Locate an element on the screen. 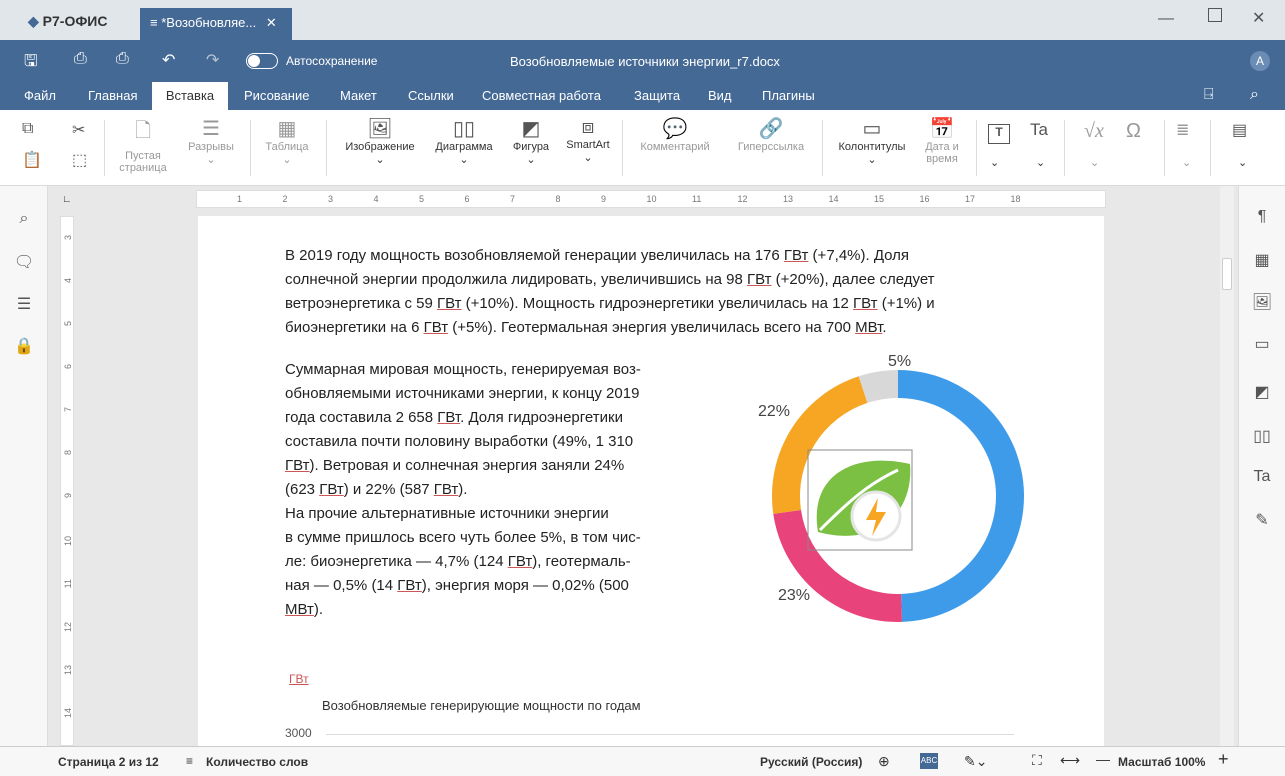  tab-view: Вид is located at coordinates (720, 95).